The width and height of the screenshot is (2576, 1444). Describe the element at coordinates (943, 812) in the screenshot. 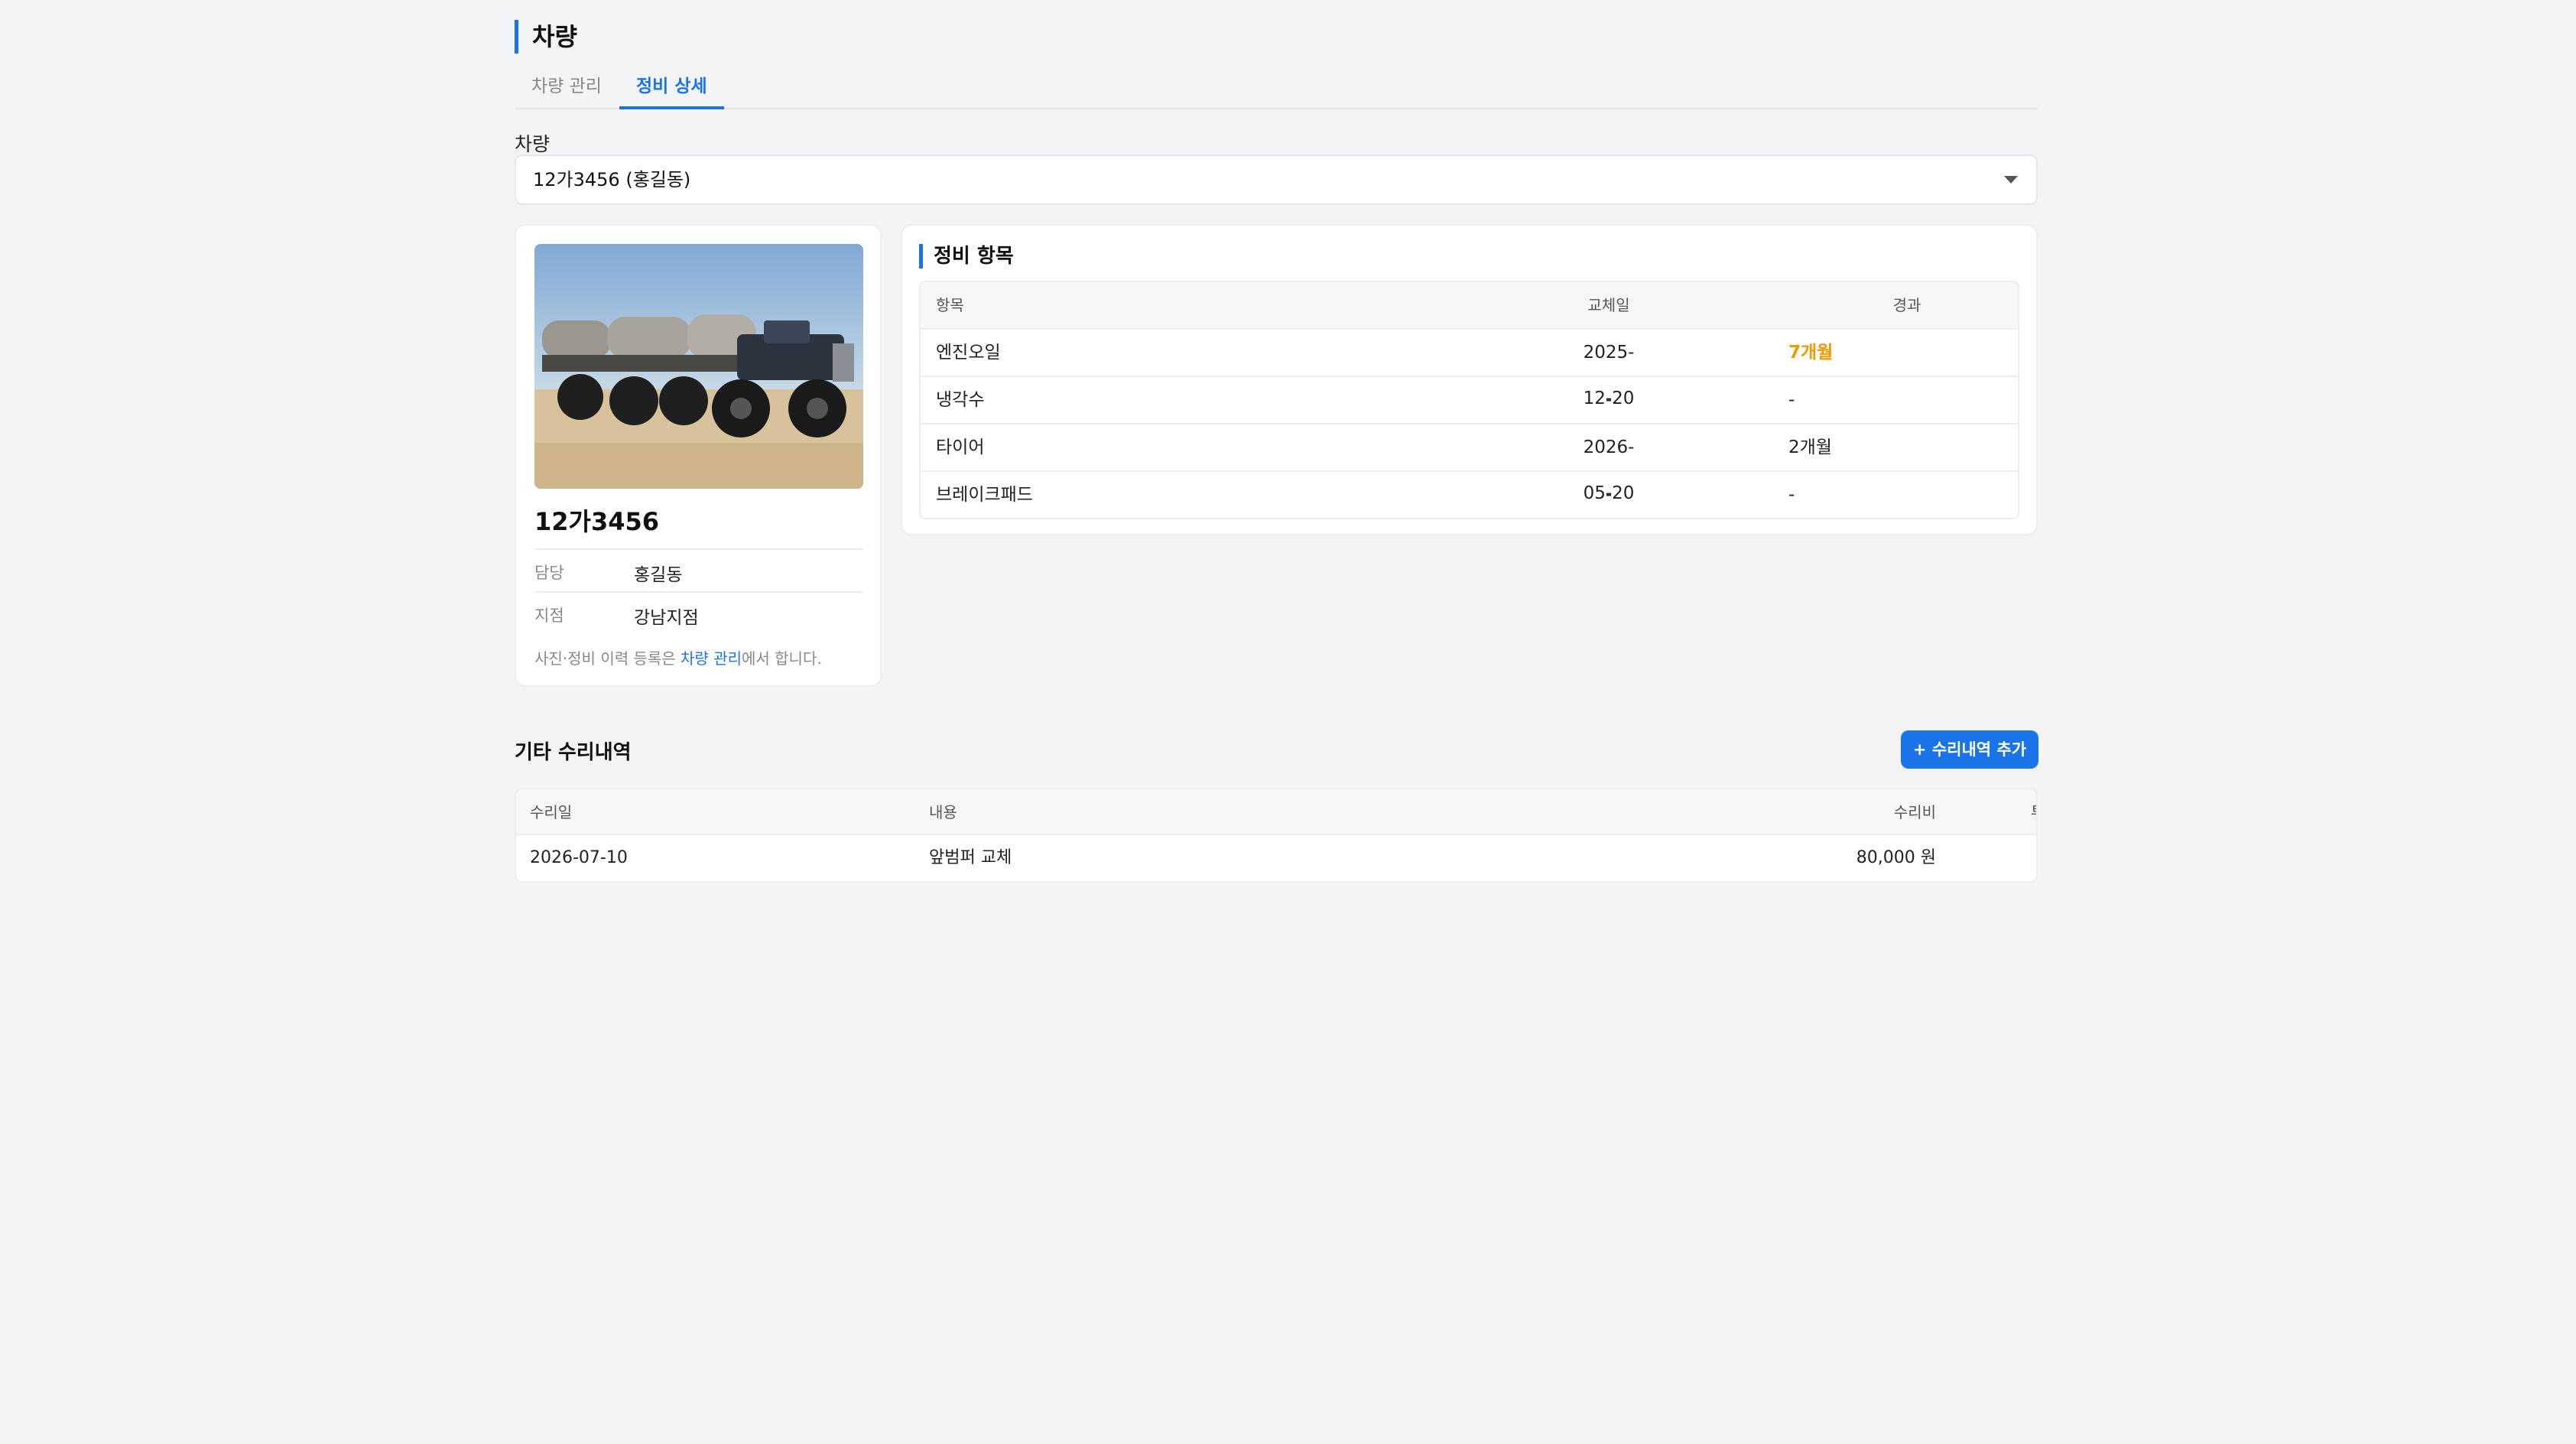

I see `header-content: 내용` at that location.